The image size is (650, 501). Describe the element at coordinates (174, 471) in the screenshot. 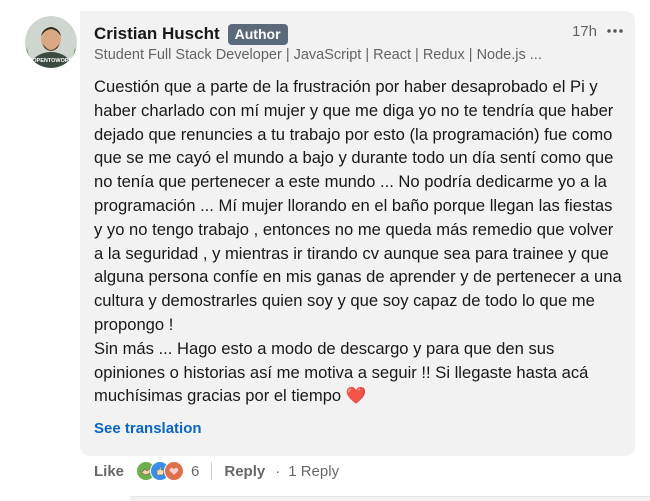

I see `love-icon` at that location.